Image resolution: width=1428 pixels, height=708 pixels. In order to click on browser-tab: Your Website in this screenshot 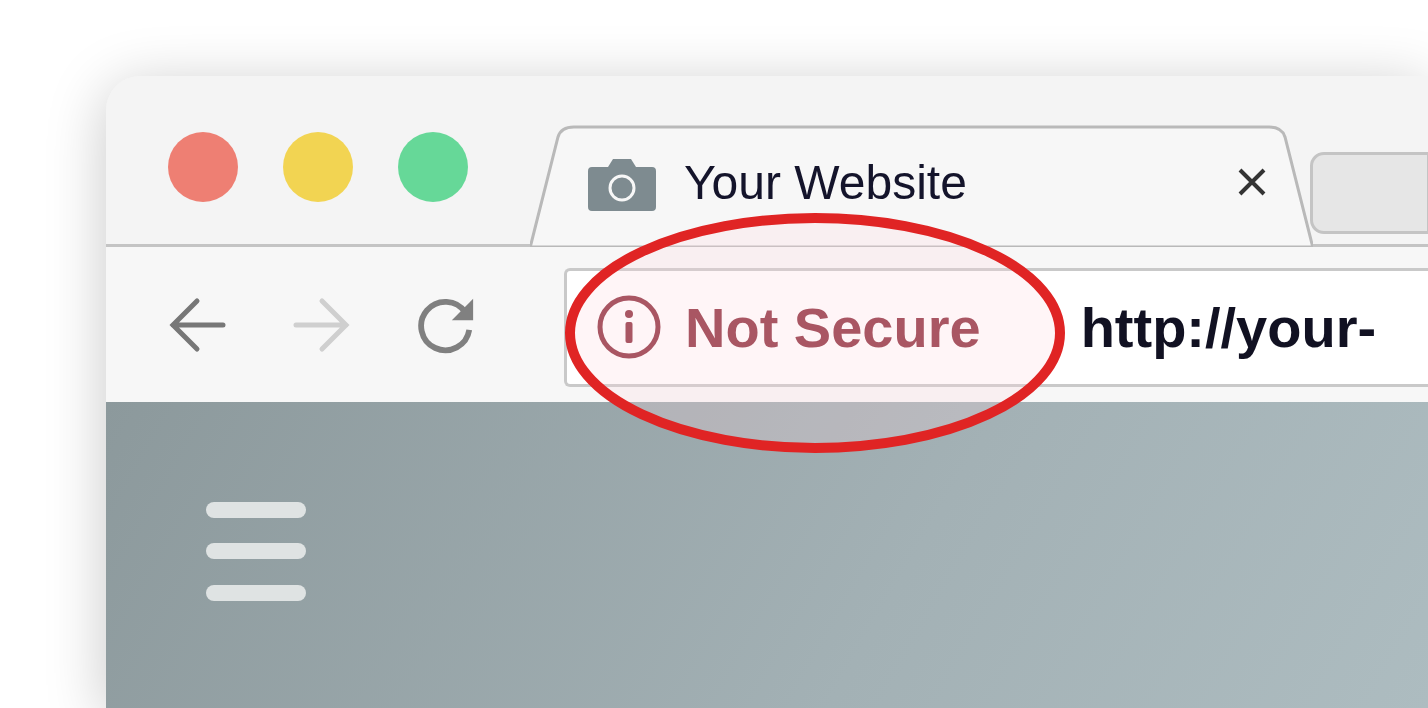, I will do `click(921, 186)`.